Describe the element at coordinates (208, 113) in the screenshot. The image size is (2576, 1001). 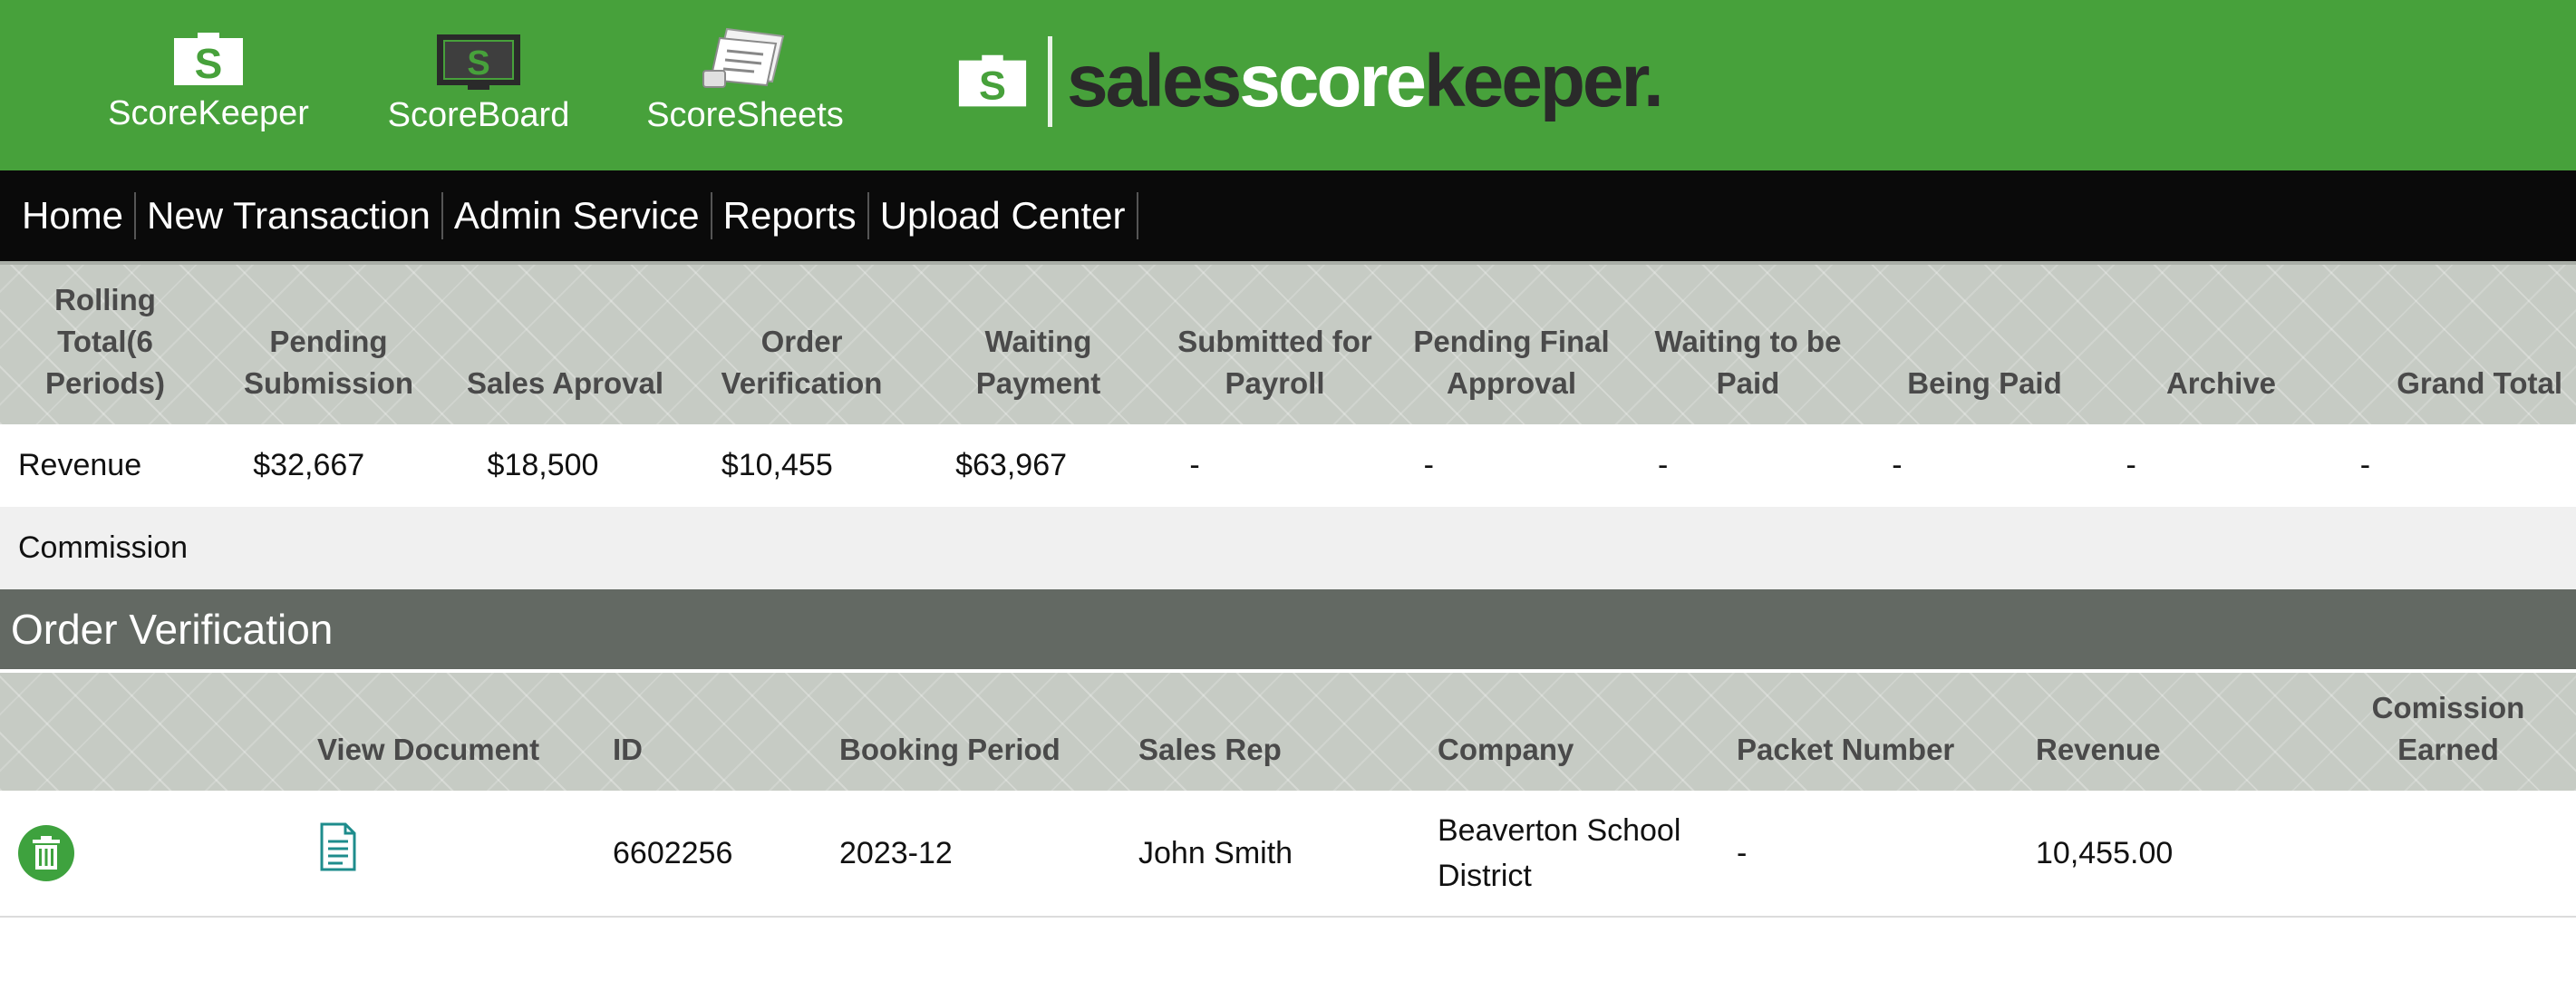
I see `app-label-scorekeeper: ScoreKeeper` at that location.